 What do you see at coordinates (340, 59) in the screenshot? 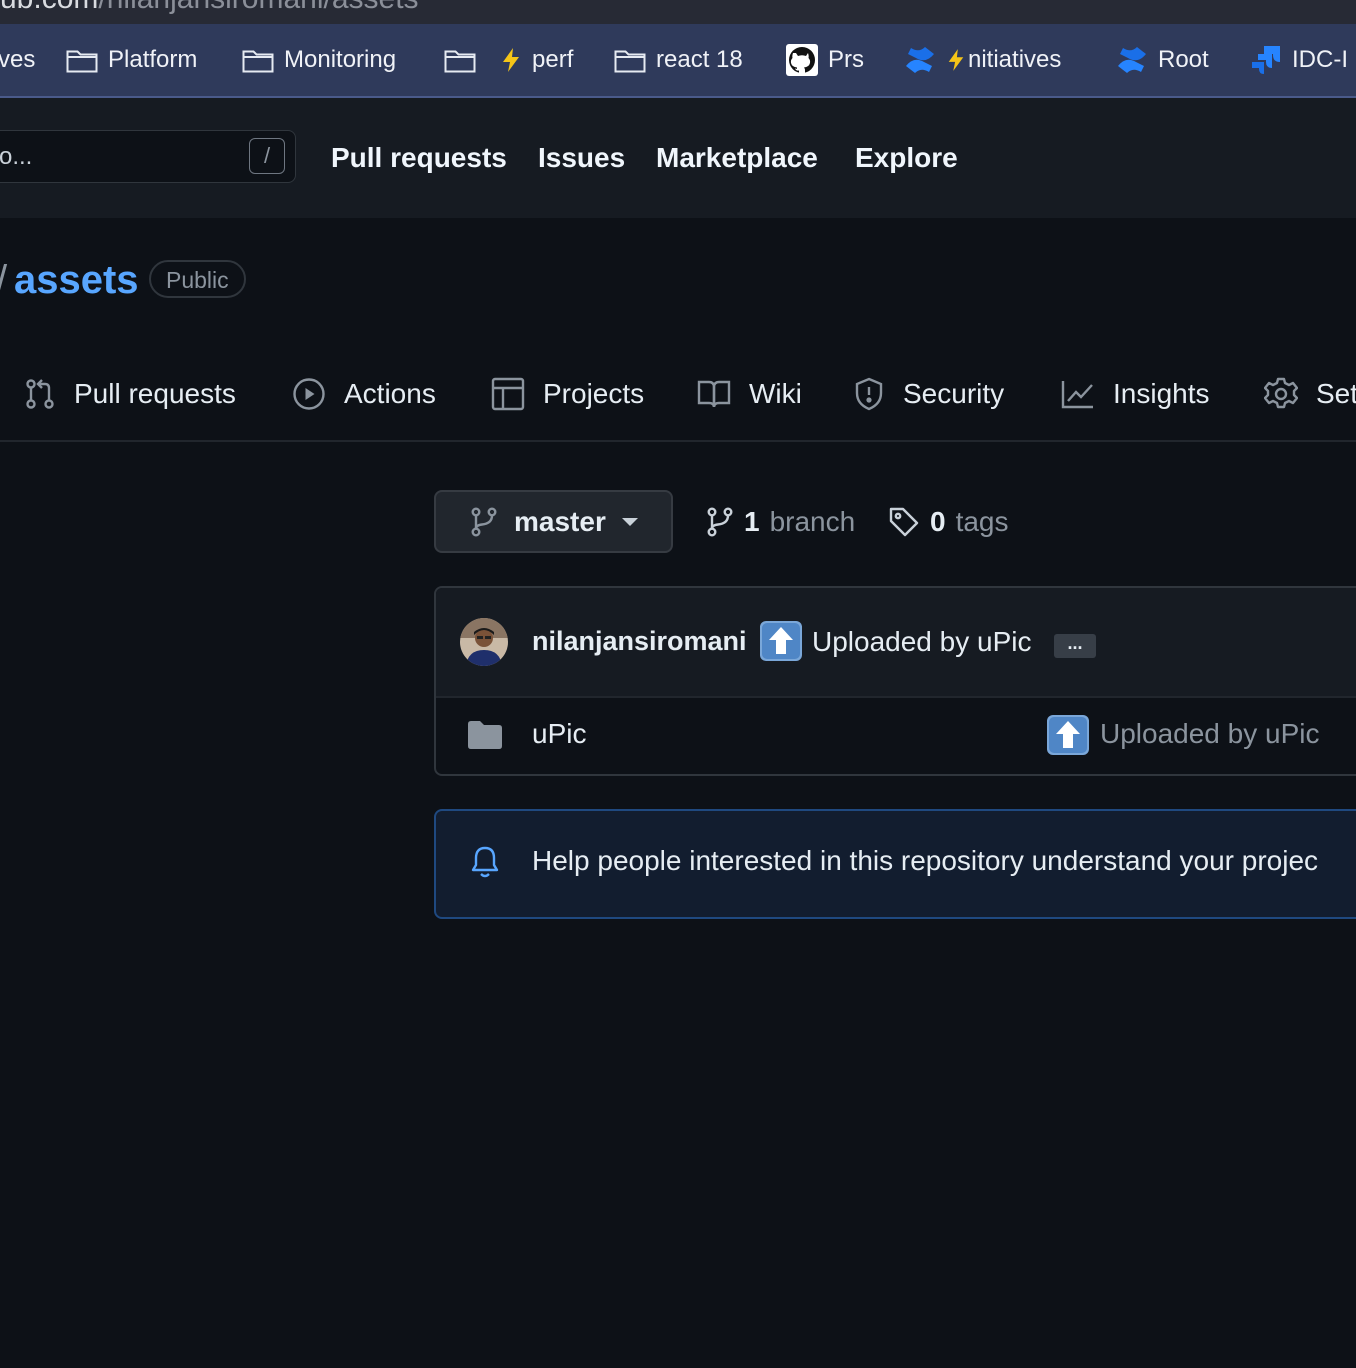
I see `bookmark-label: Monitoring` at bounding box center [340, 59].